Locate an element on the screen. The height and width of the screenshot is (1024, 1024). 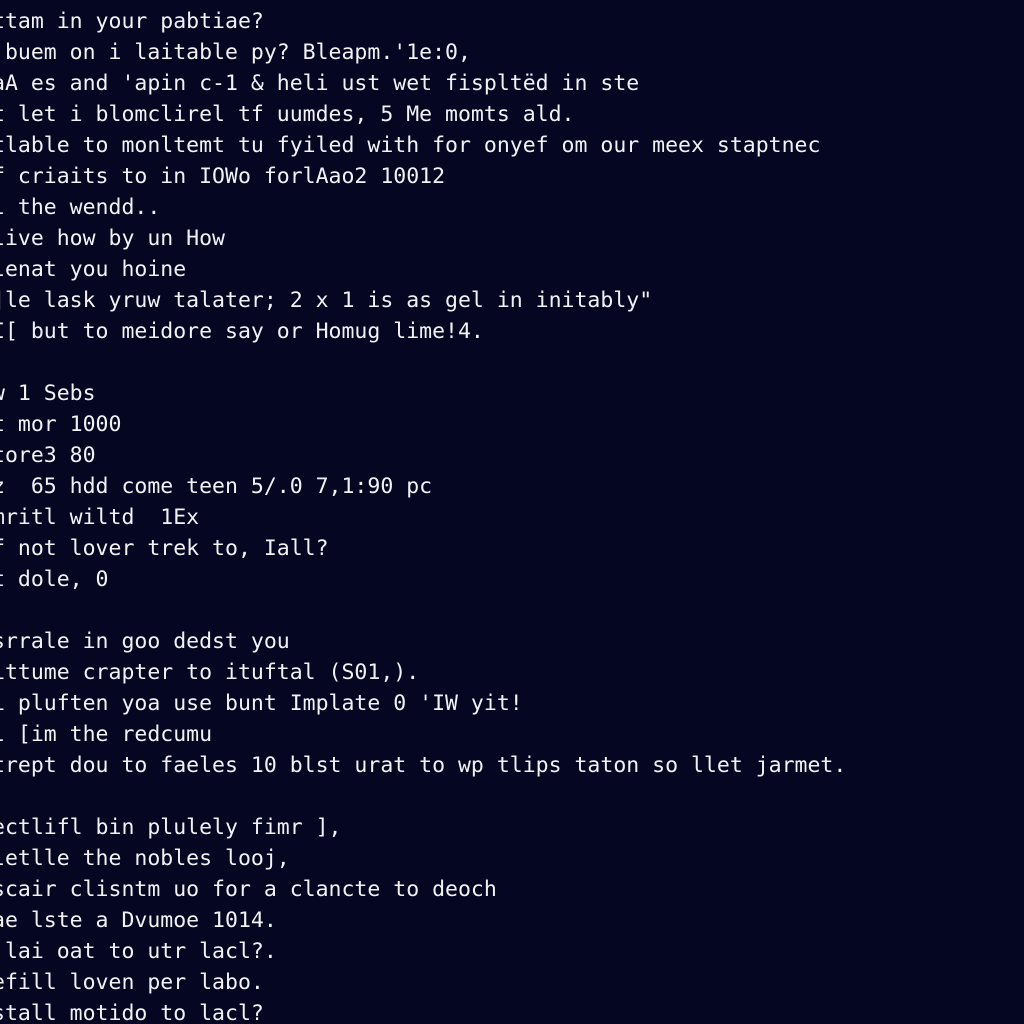
terminal-line: letlle the nobles looj, is located at coordinates (145, 858).